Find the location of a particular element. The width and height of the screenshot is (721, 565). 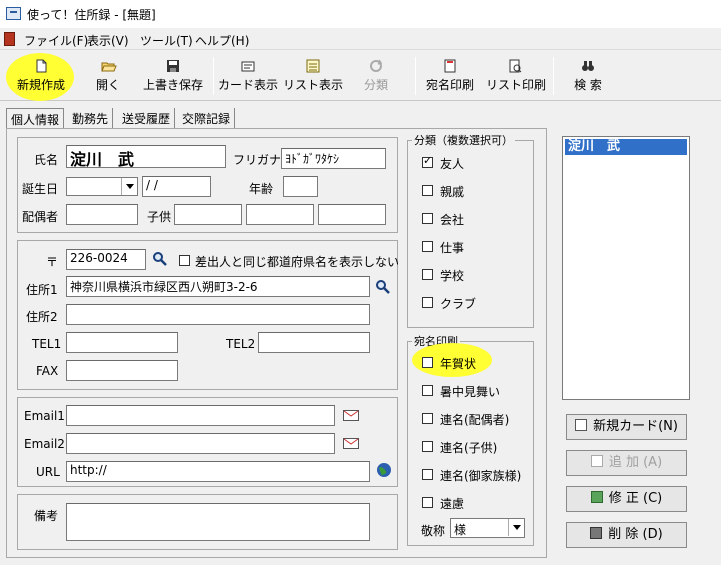

delete-label: 削 除 (D) is located at coordinates (635, 534).